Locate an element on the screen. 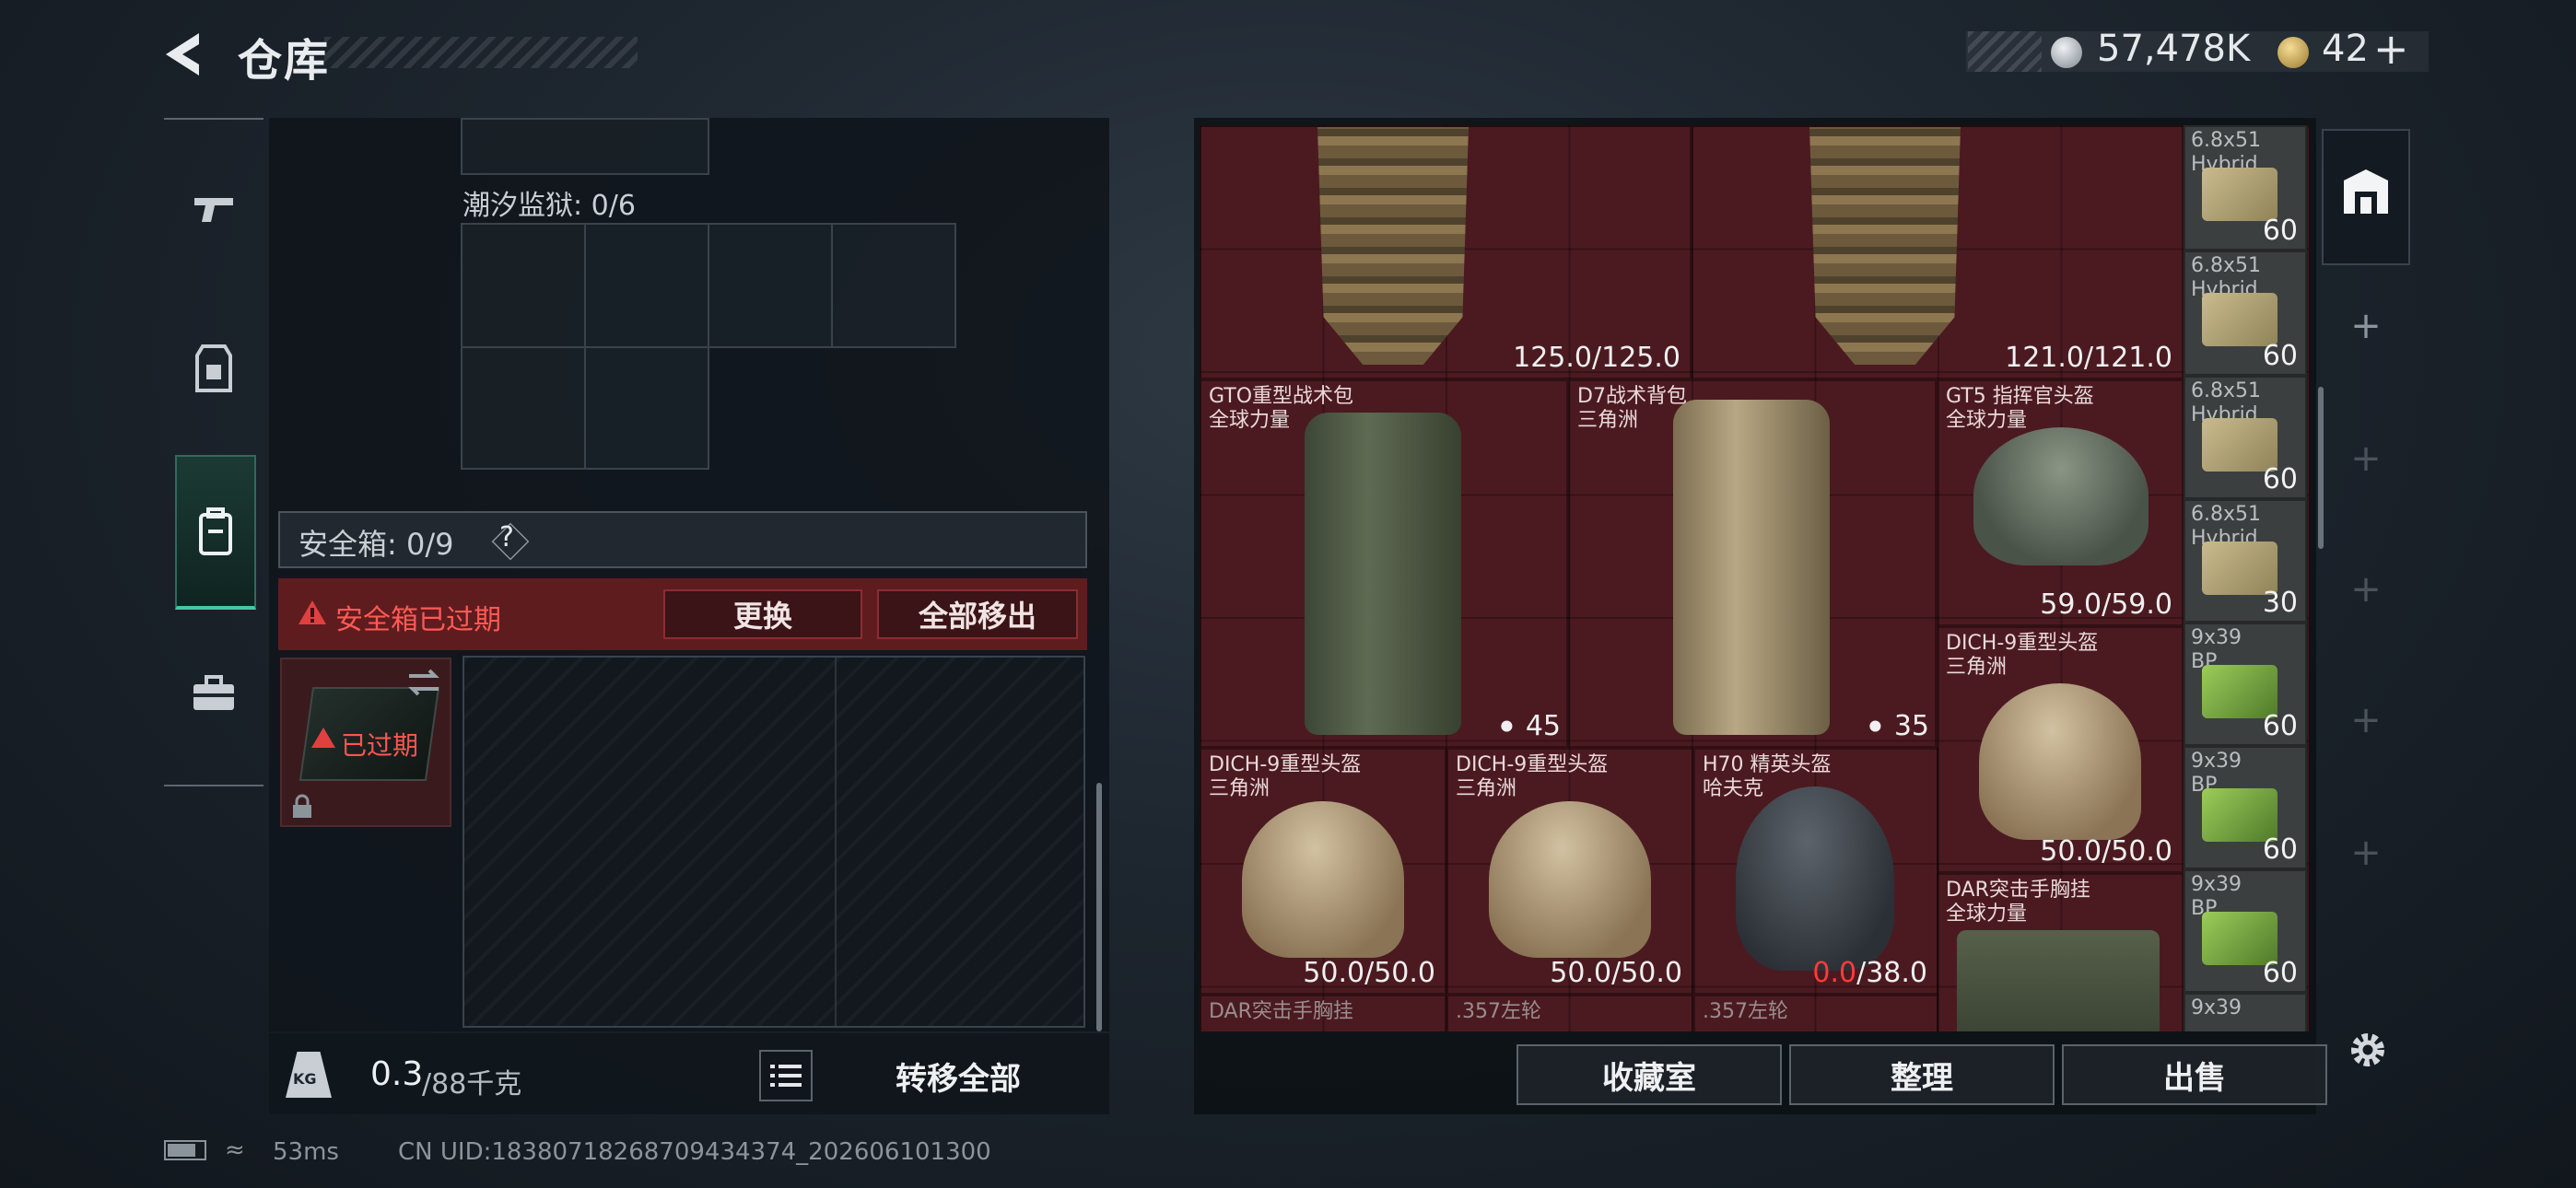 The height and width of the screenshot is (1188, 2576). pistol-icon is located at coordinates (213, 210).